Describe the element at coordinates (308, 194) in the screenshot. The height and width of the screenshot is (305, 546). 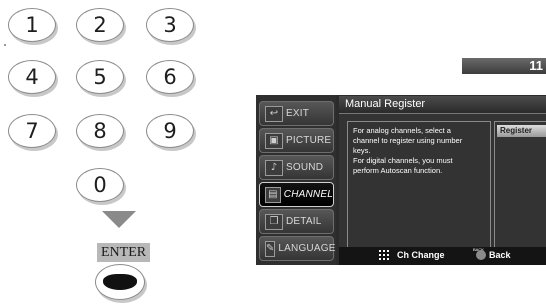
I see `menu-item-label: CHANNEL` at that location.